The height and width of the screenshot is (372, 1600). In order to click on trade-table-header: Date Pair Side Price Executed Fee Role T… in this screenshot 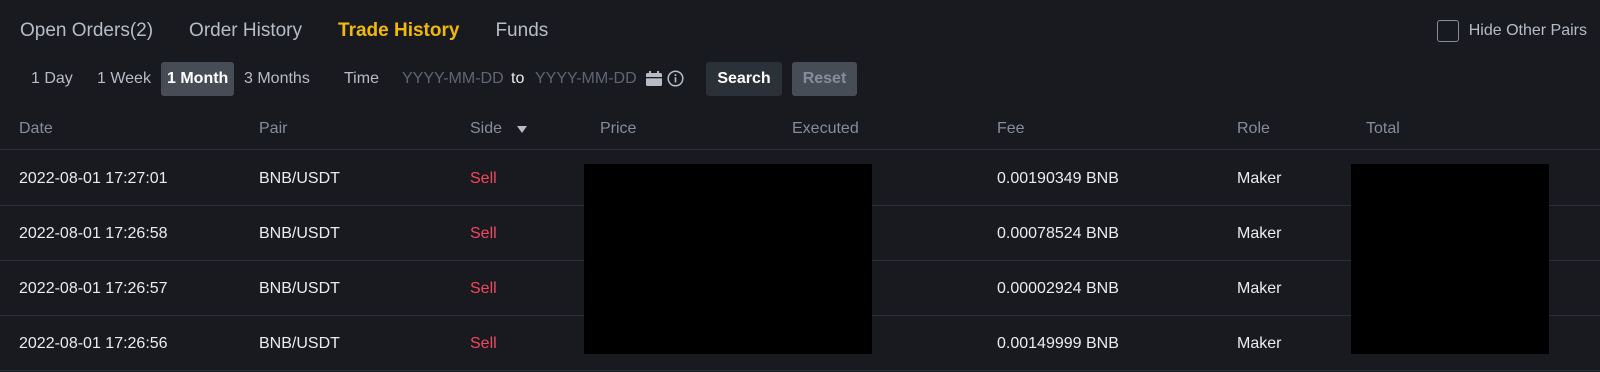, I will do `click(800, 132)`.